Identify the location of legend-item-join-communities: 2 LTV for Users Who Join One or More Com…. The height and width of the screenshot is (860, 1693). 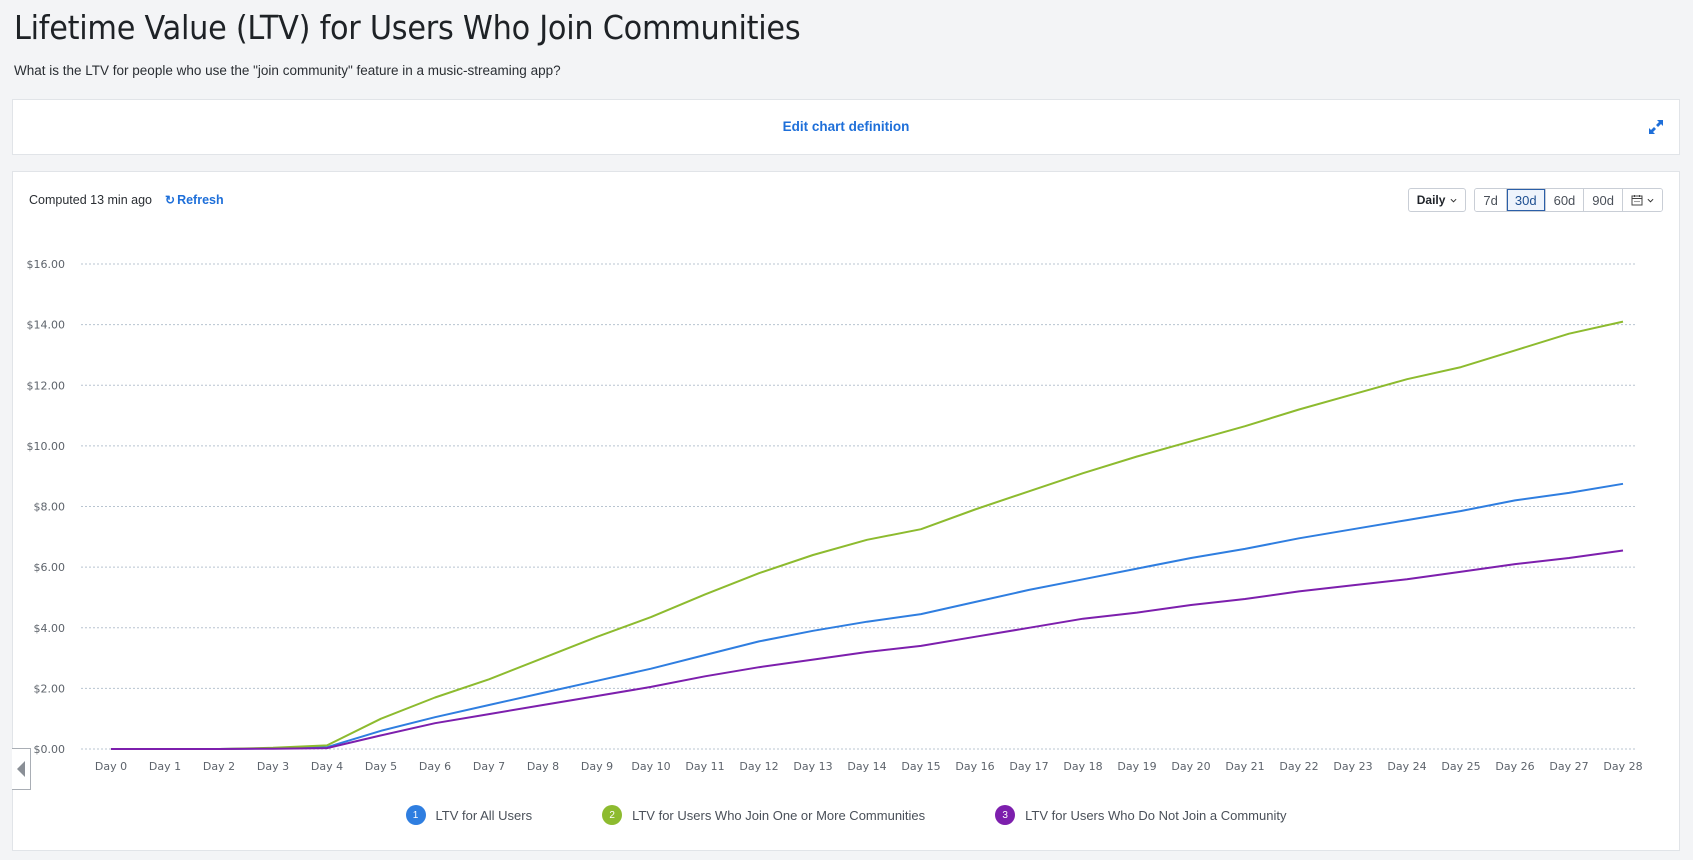
(763, 815).